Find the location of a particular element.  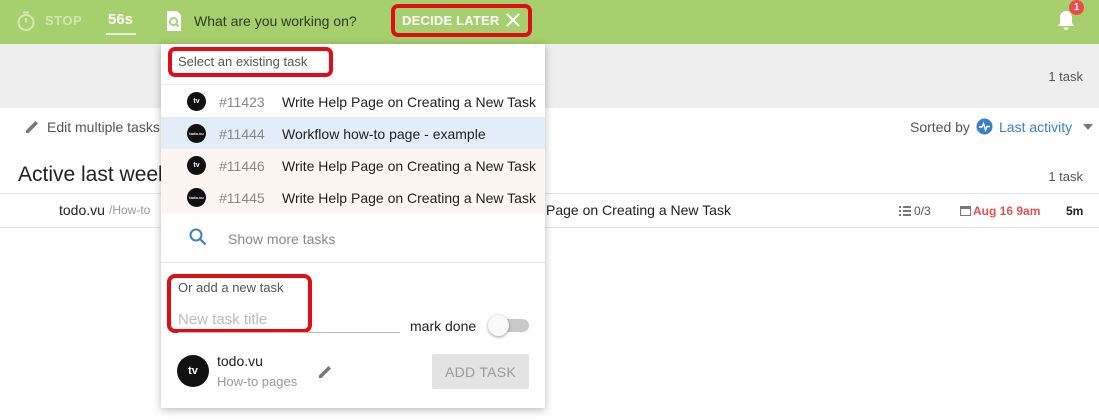

task-id: #11445 is located at coordinates (242, 198).